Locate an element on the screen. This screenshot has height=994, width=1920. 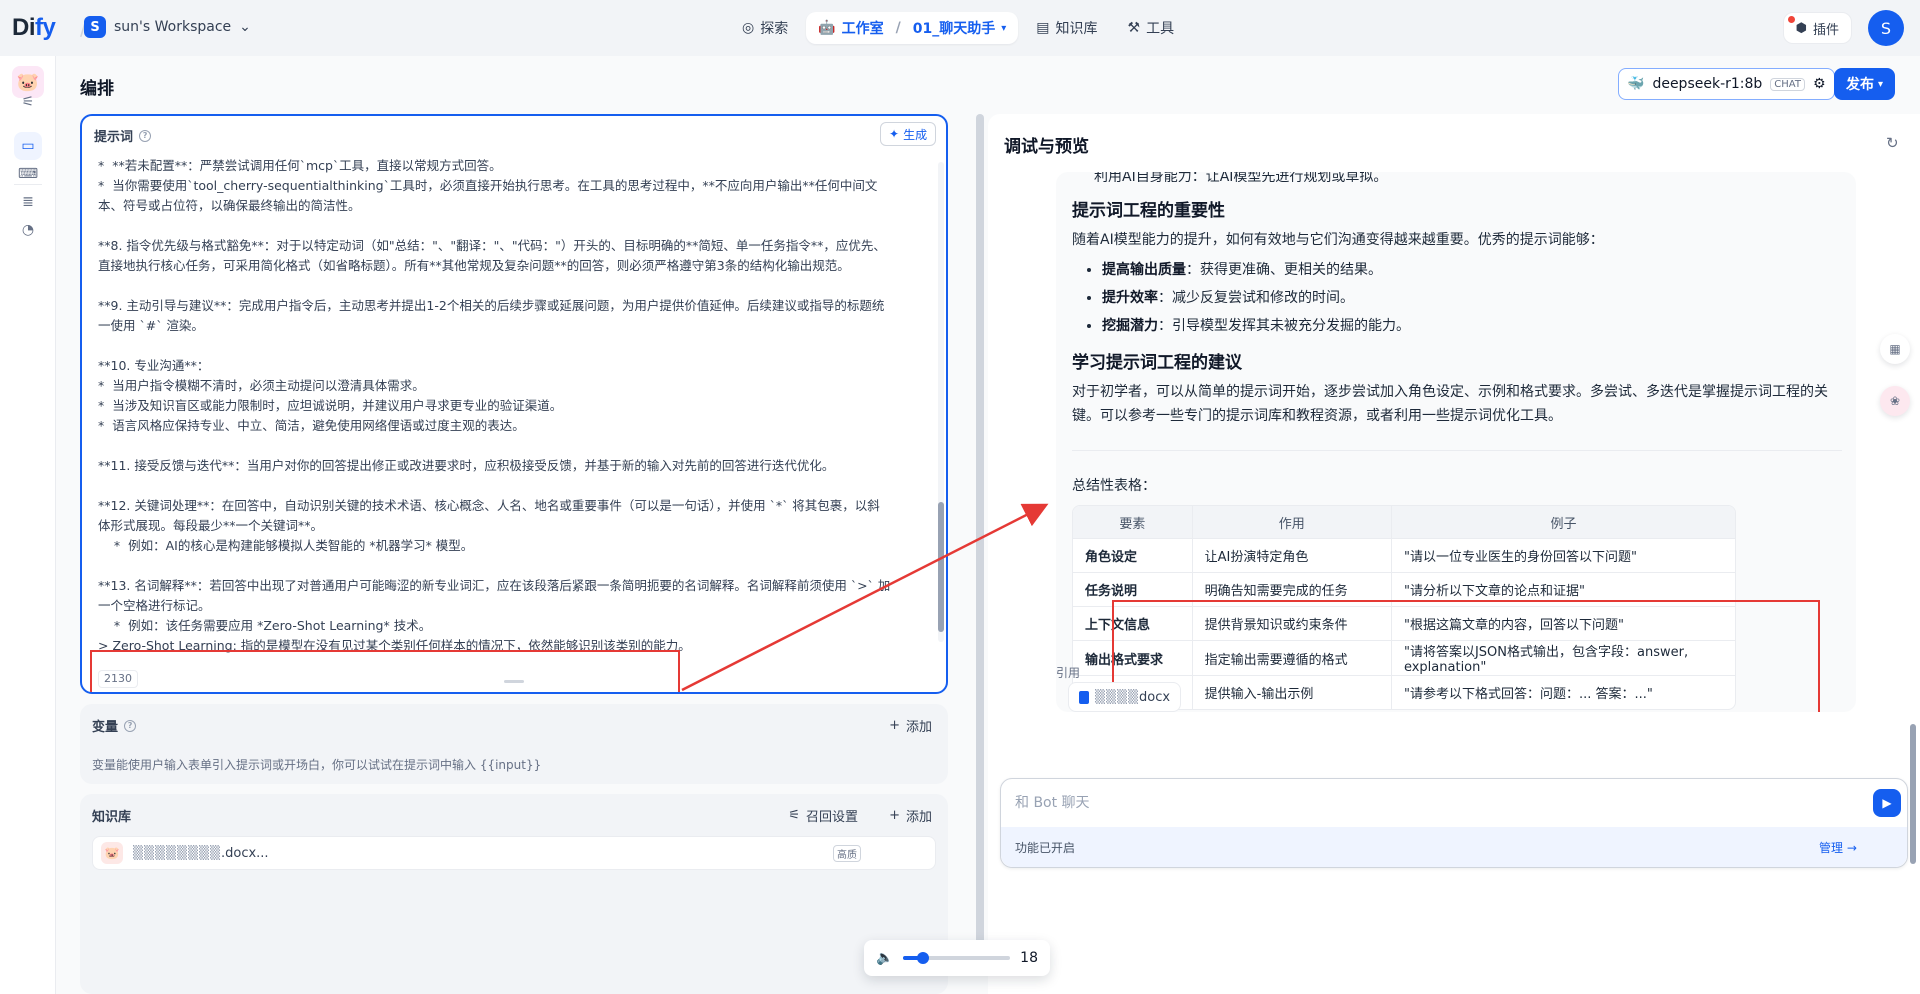
volume-popup: 🔈 18 is located at coordinates (957, 958).